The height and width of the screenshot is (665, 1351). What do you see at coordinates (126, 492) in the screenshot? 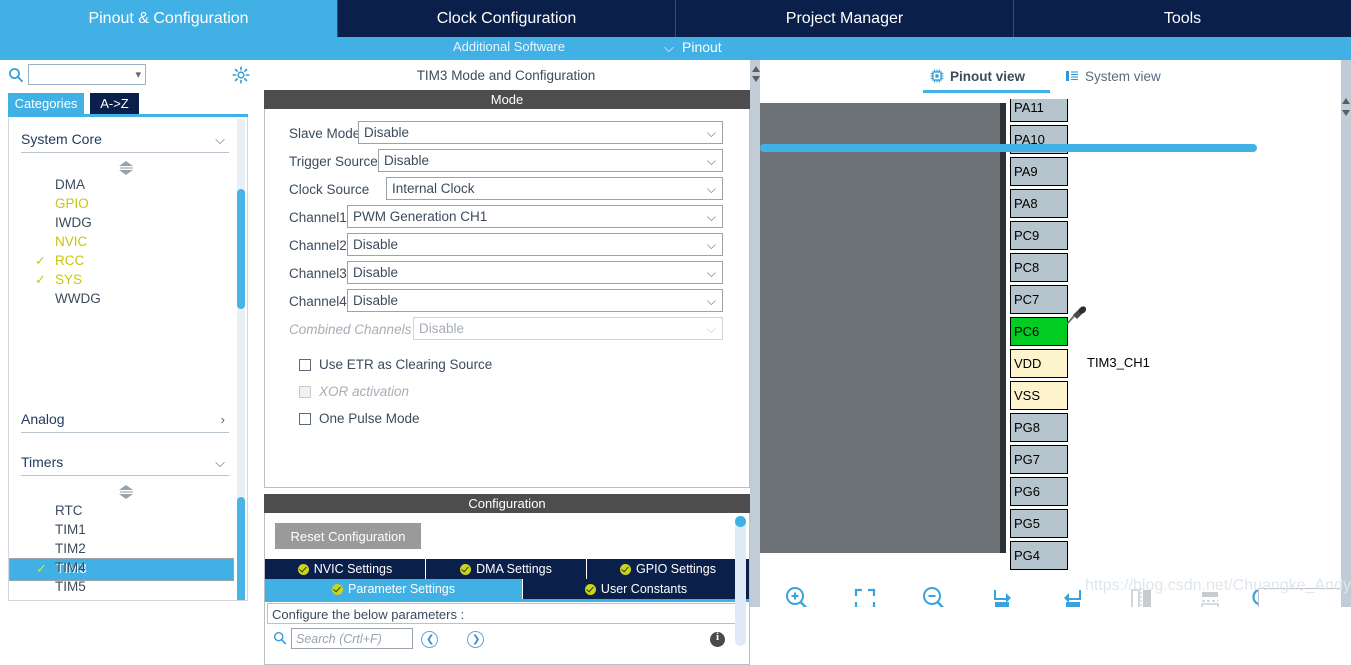
I see `scroll-spinner-timers` at bounding box center [126, 492].